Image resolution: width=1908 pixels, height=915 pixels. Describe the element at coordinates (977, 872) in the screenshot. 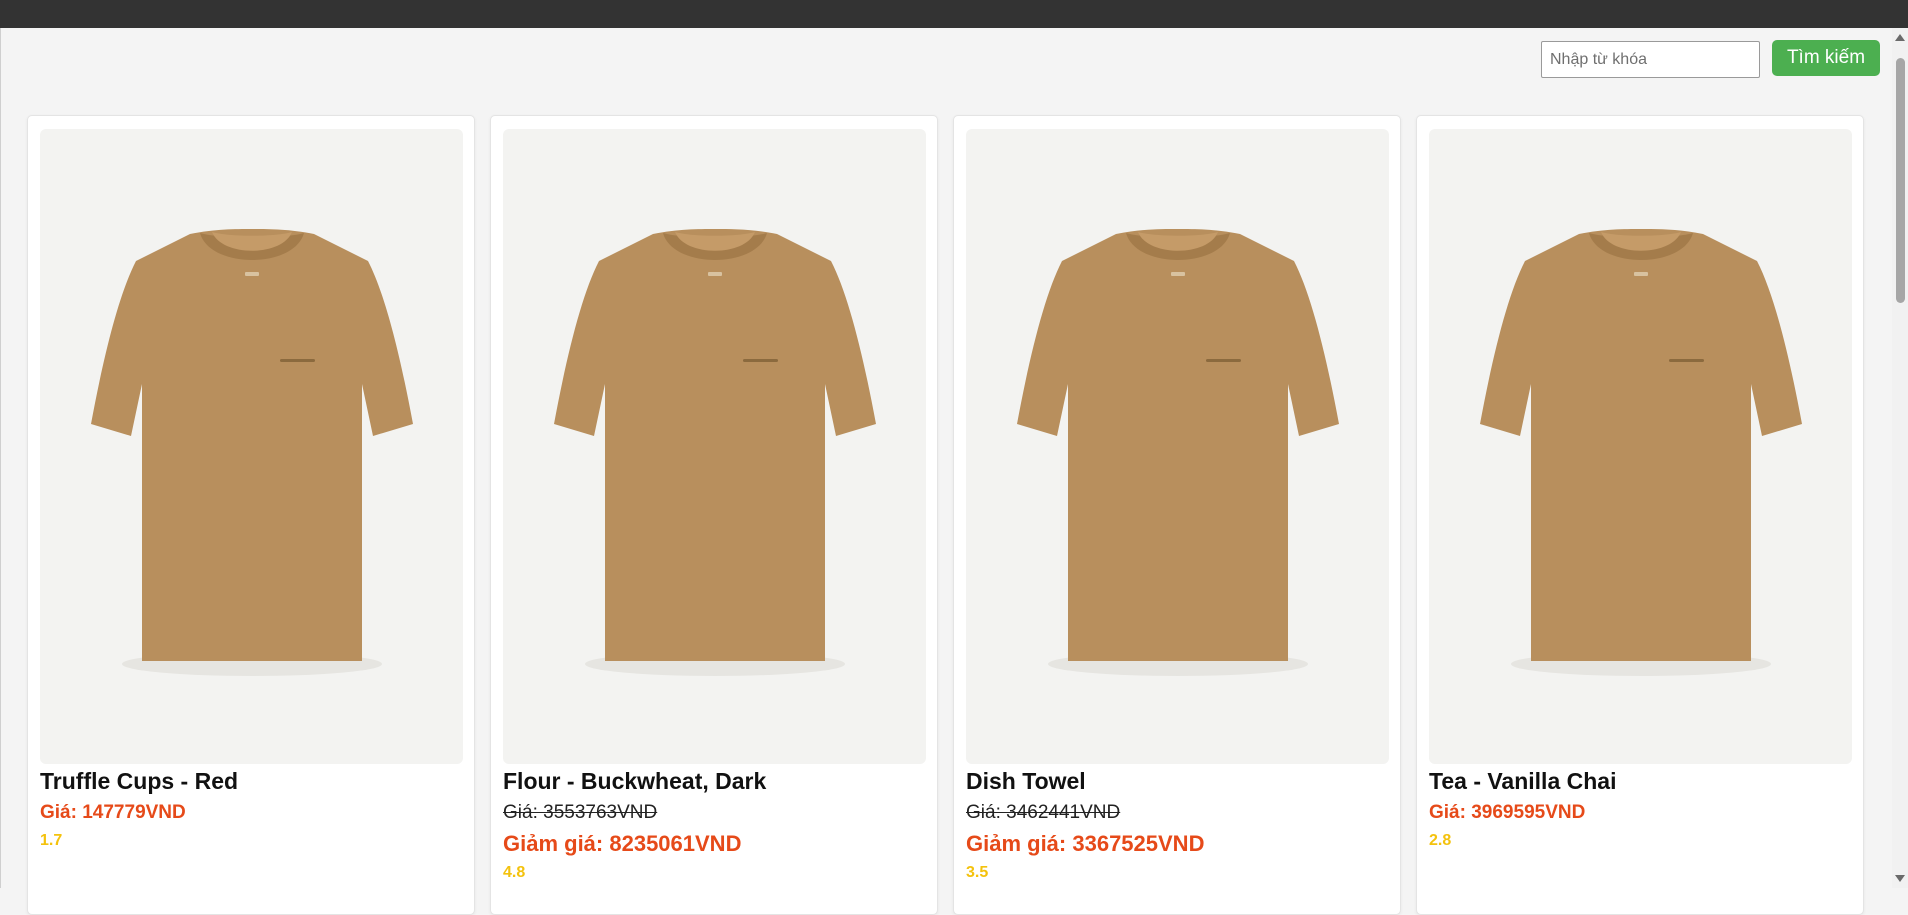

I see `product-rating: 3.5` at that location.